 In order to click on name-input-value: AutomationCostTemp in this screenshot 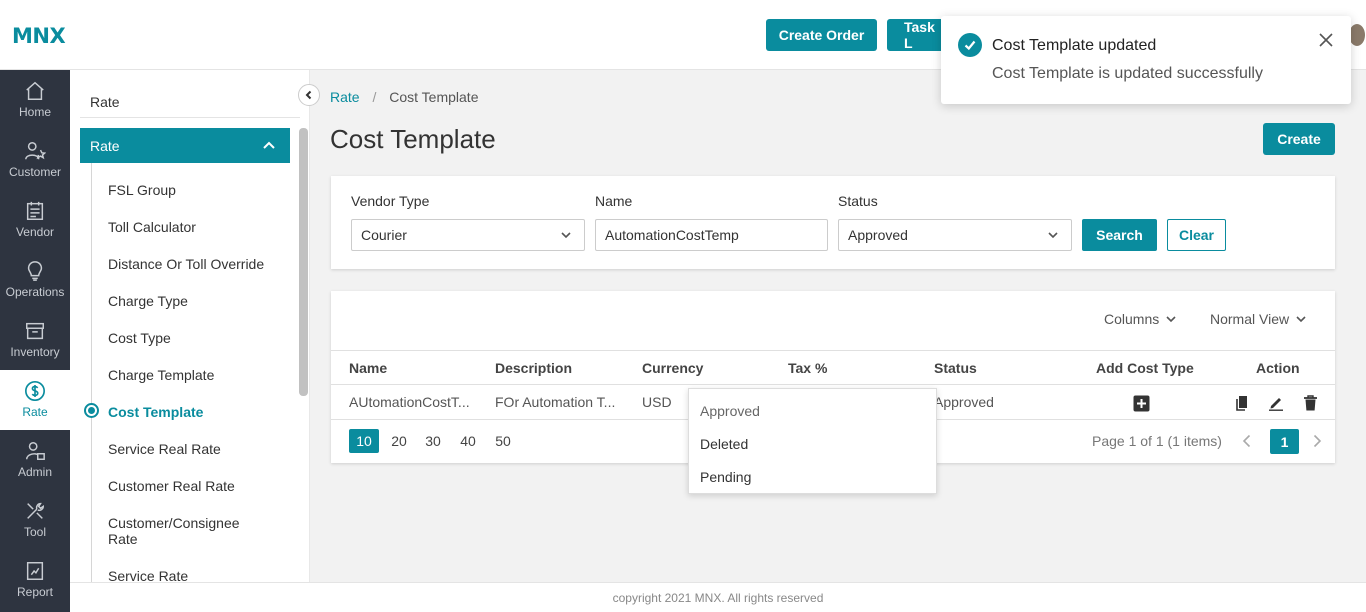, I will do `click(672, 235)`.